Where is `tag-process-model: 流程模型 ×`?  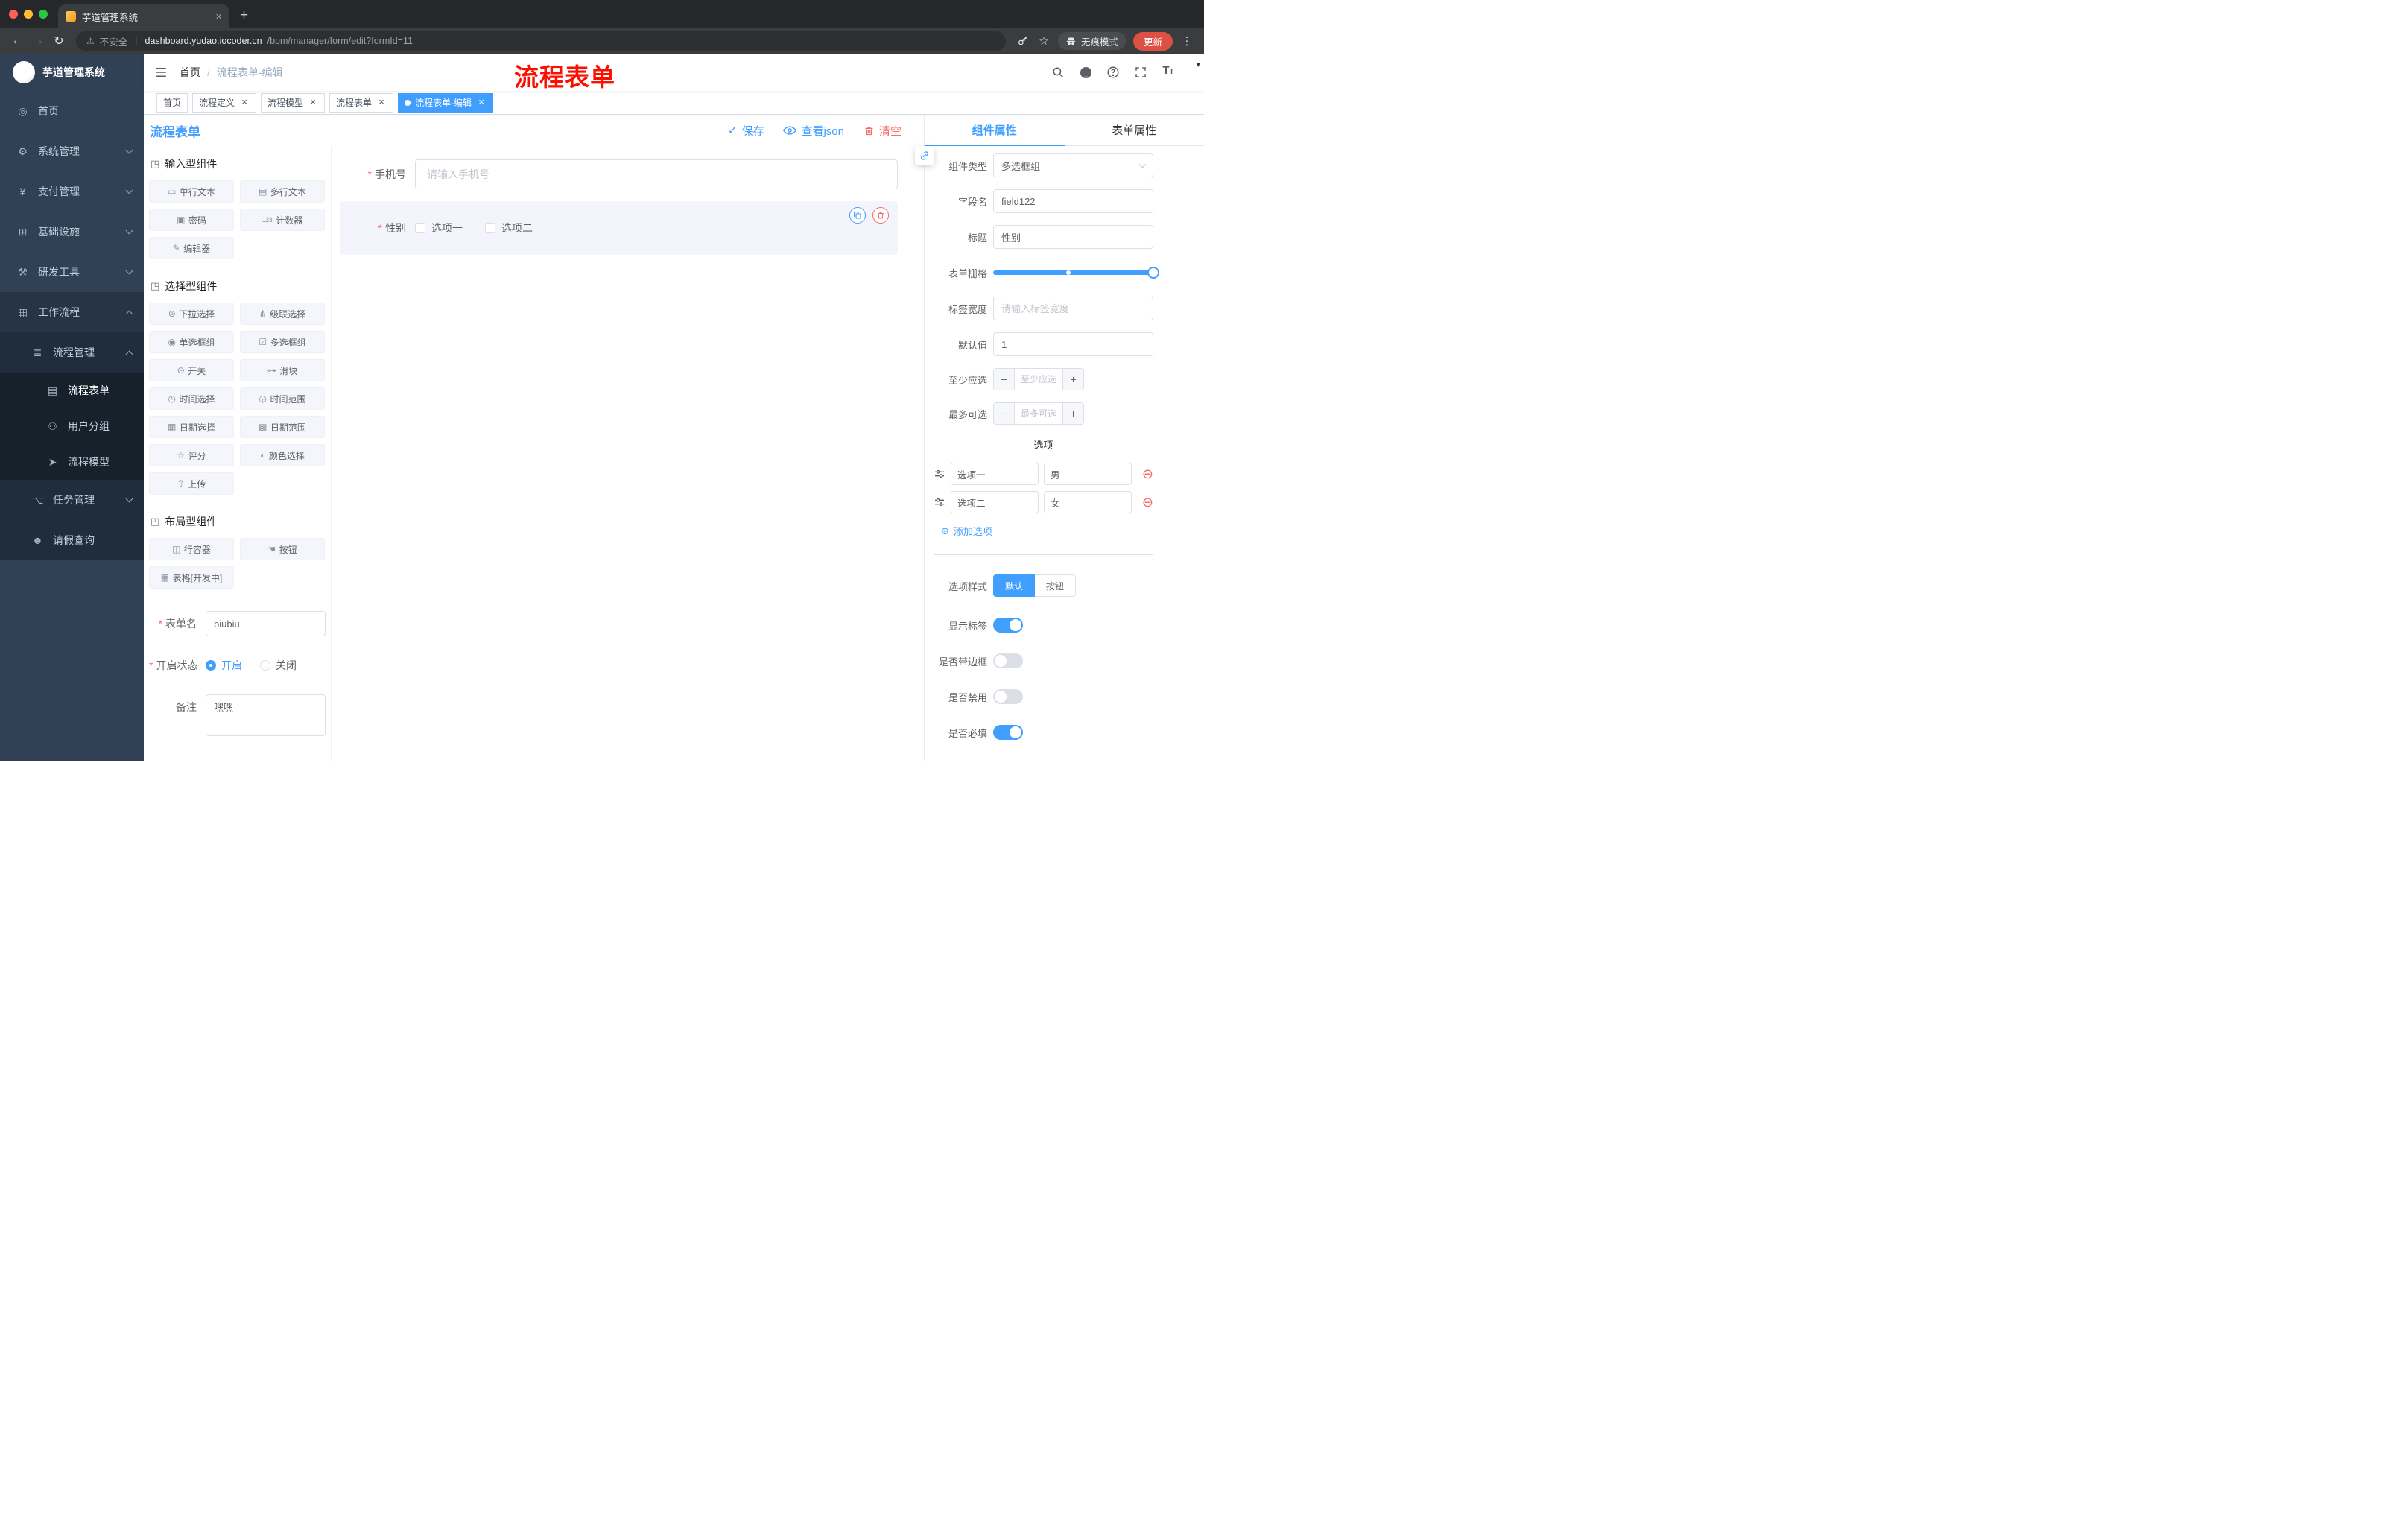 tag-process-model: 流程模型 × is located at coordinates (293, 102).